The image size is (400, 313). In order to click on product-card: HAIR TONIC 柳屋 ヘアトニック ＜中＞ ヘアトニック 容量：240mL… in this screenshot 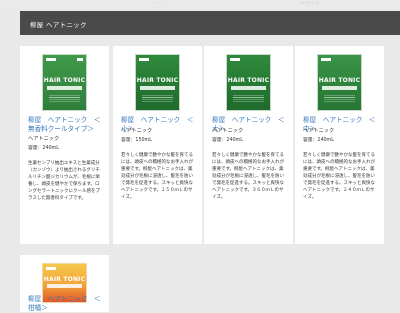, I will do `click(339, 145)`.